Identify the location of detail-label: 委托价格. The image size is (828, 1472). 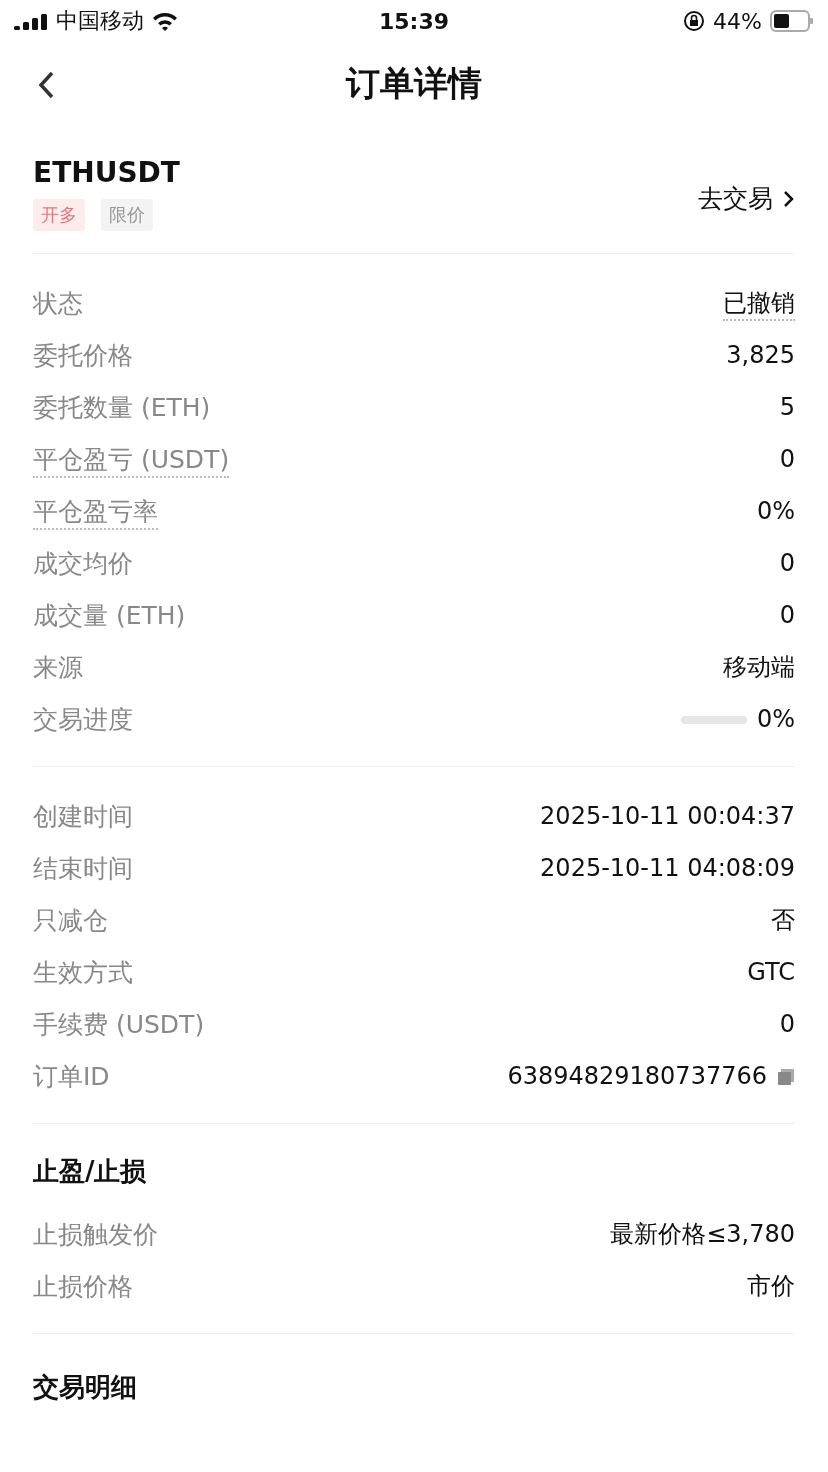
(83, 355).